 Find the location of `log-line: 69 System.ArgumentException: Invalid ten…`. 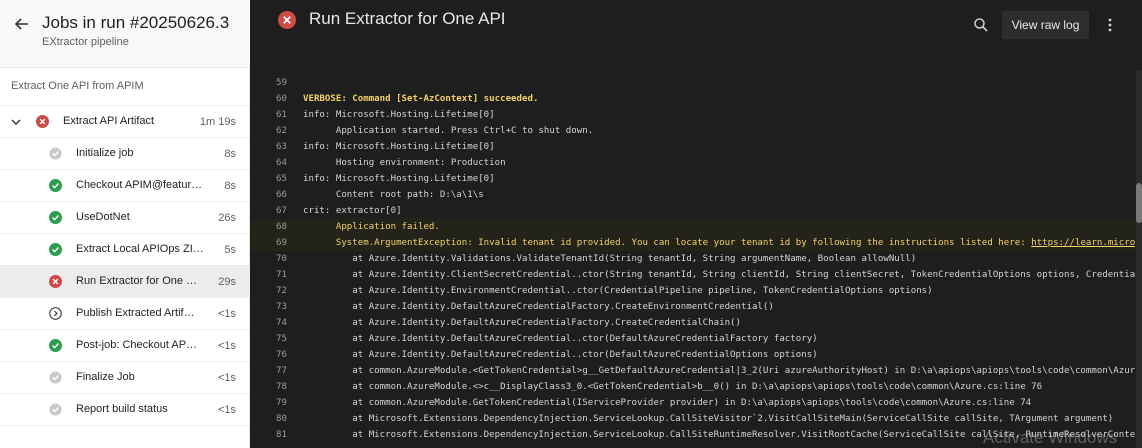

log-line: 69 System.ArgumentException: Invalid ten… is located at coordinates (693, 243).